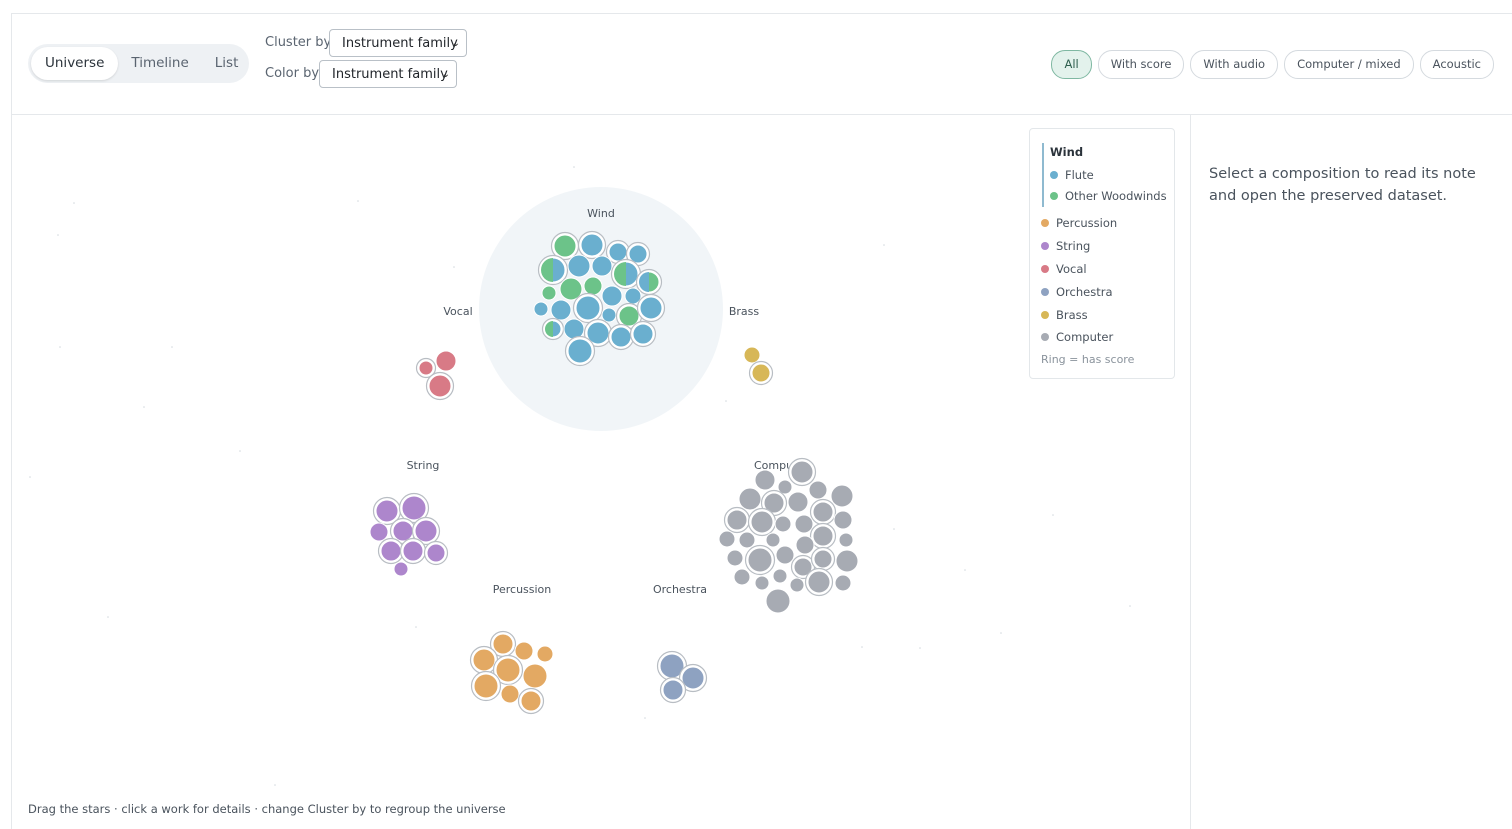  What do you see at coordinates (601, 213) in the screenshot?
I see `cluster-label-wind: Wind` at bounding box center [601, 213].